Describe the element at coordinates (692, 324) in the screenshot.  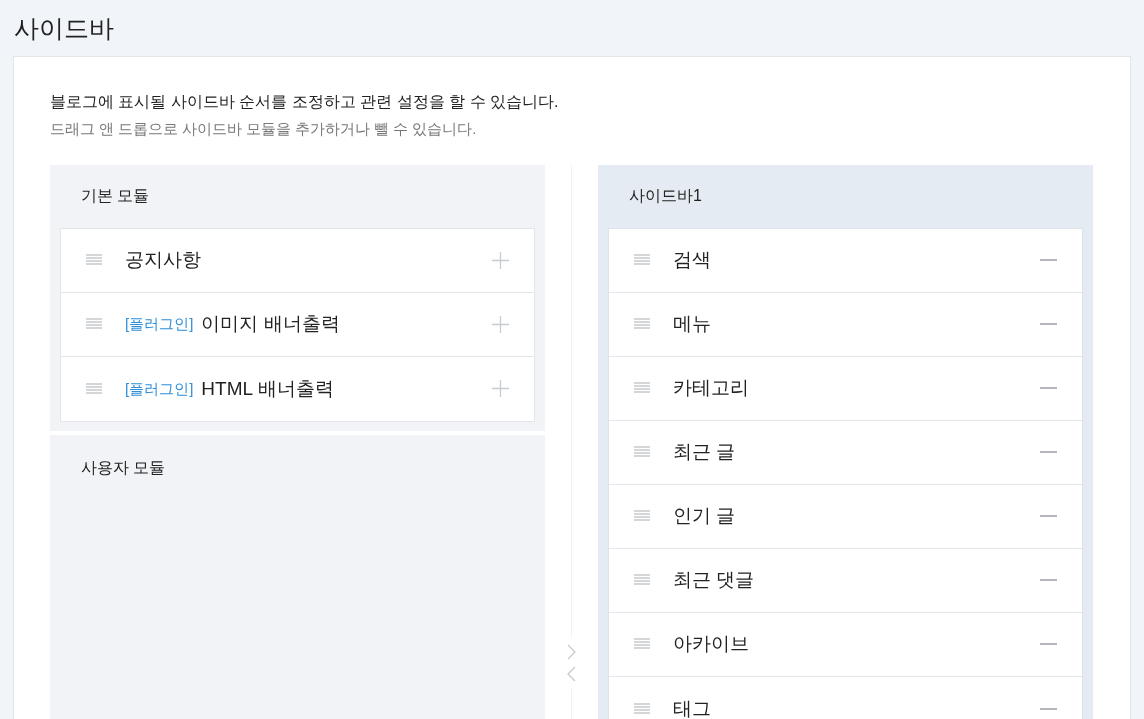
I see `module-name: 메뉴` at that location.